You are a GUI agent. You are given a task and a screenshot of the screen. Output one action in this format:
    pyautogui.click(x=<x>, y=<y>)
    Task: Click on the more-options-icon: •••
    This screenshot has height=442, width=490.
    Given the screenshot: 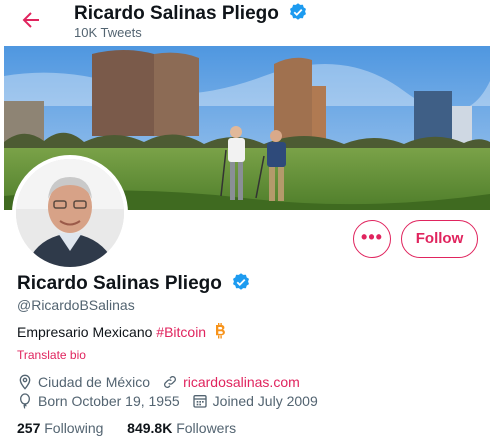 What is the action you would take?
    pyautogui.click(x=372, y=237)
    